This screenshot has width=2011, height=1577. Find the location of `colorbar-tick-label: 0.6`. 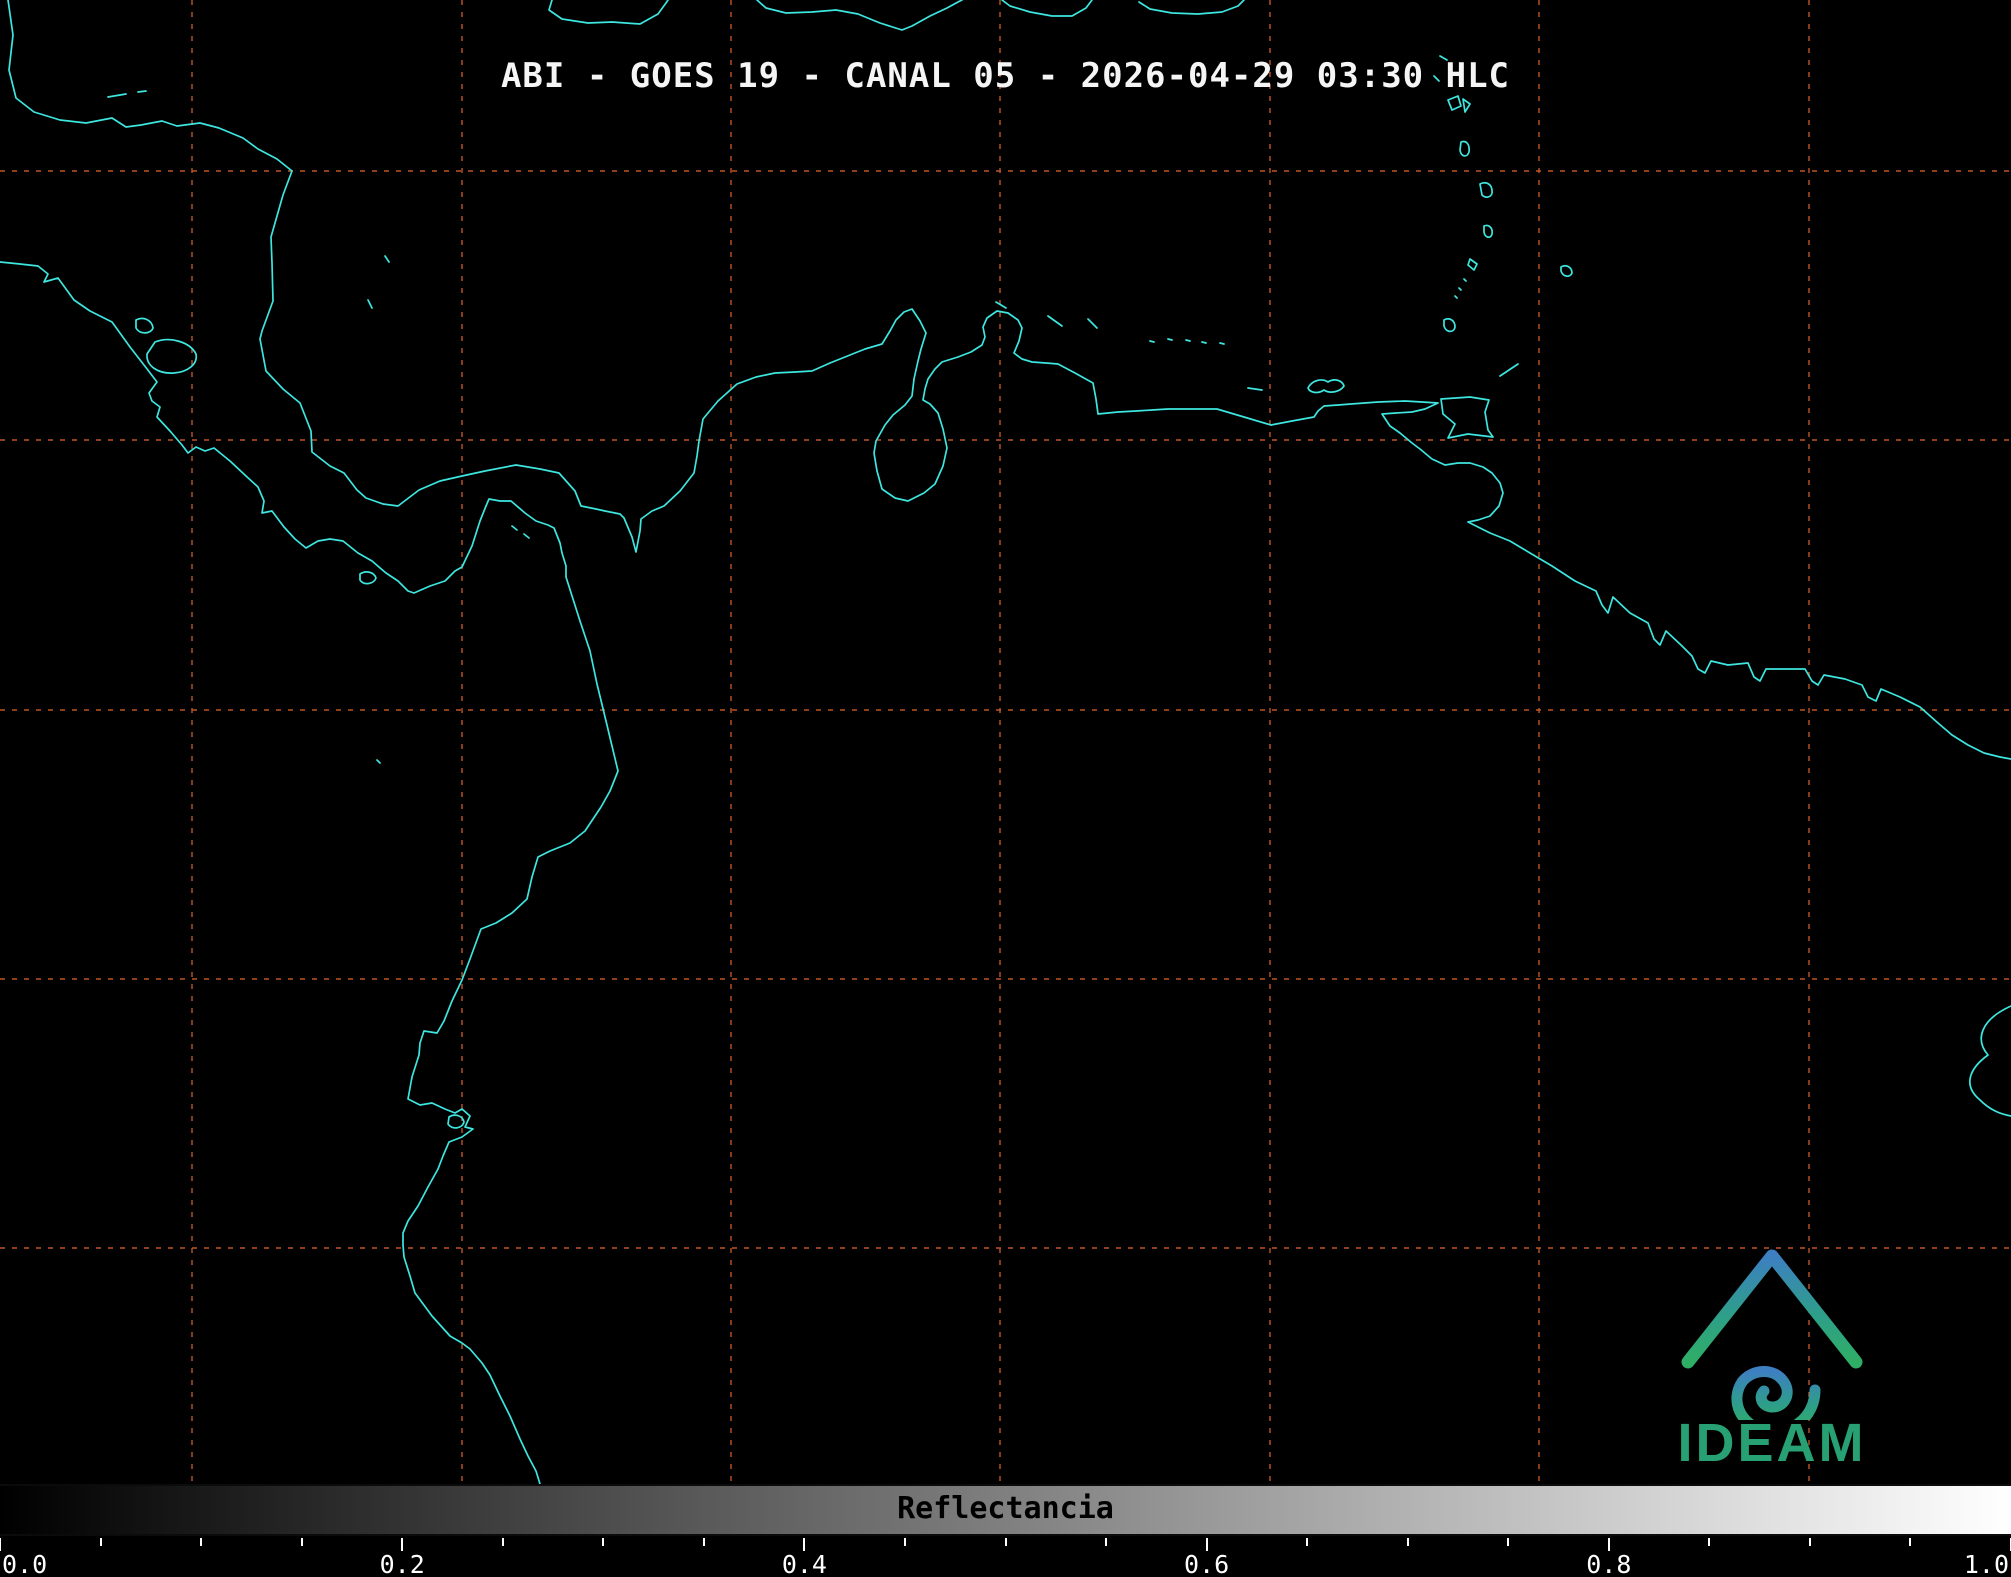

colorbar-tick-label: 0.6 is located at coordinates (1207, 1563).